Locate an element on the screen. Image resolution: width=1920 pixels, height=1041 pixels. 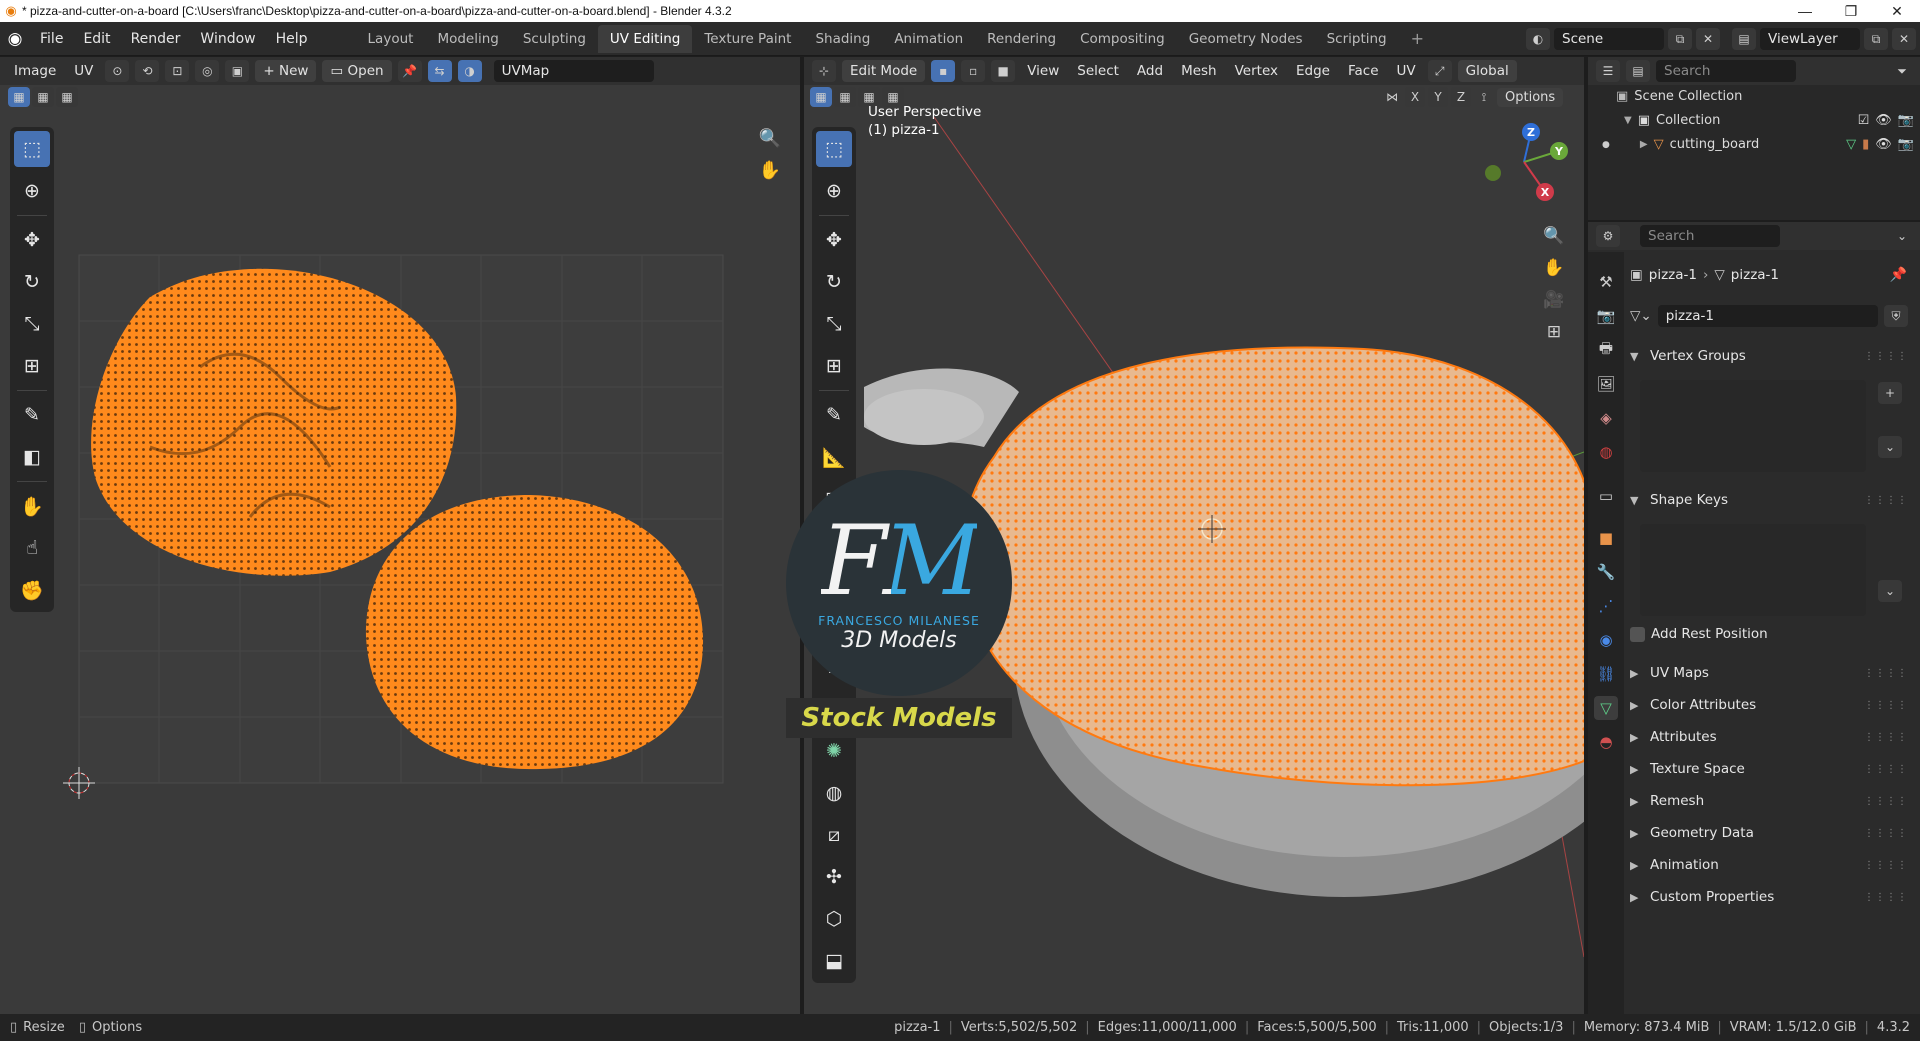
menu-edit: Edit is located at coordinates (96, 39).